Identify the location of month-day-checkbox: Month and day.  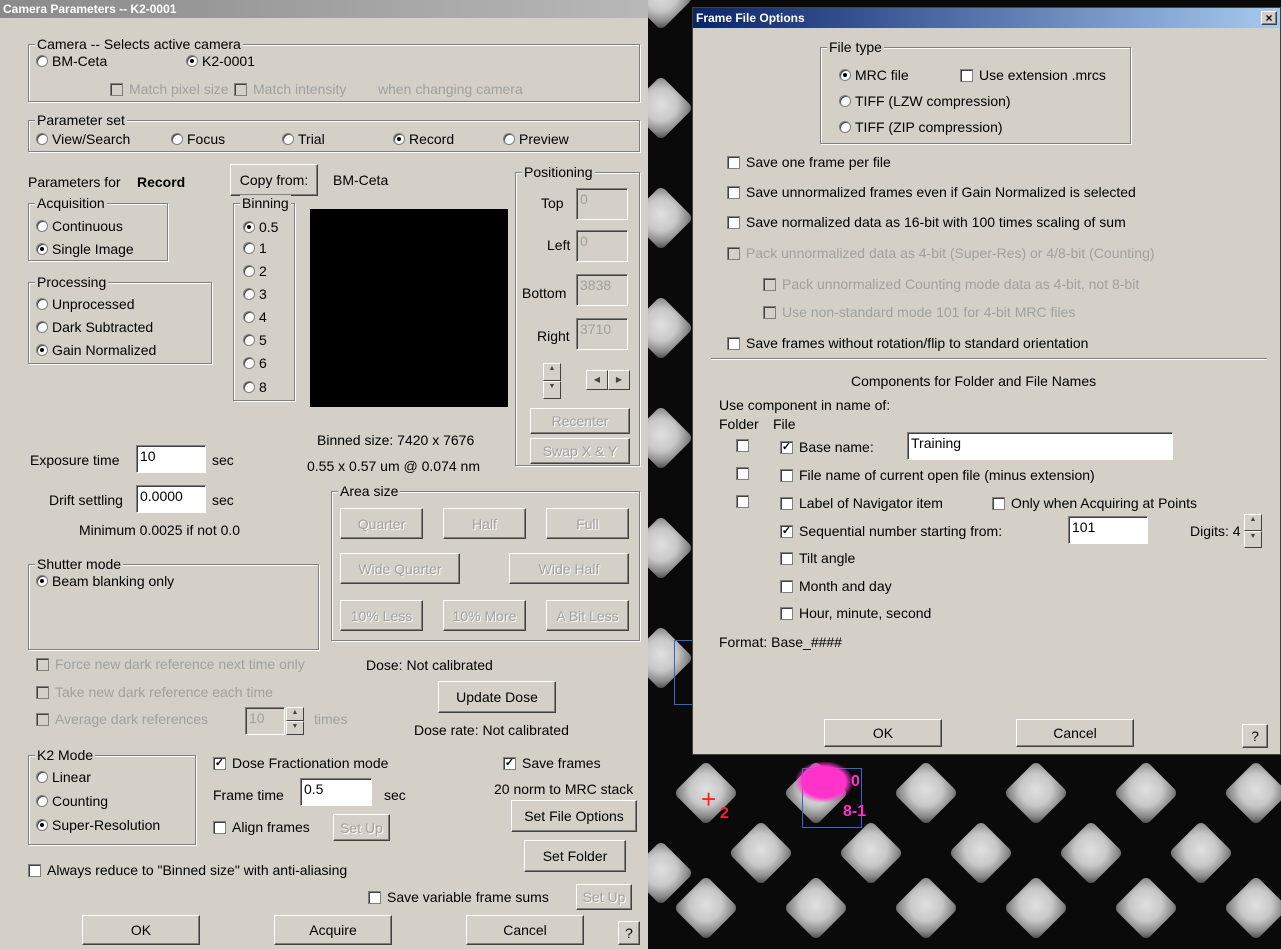
(836, 586).